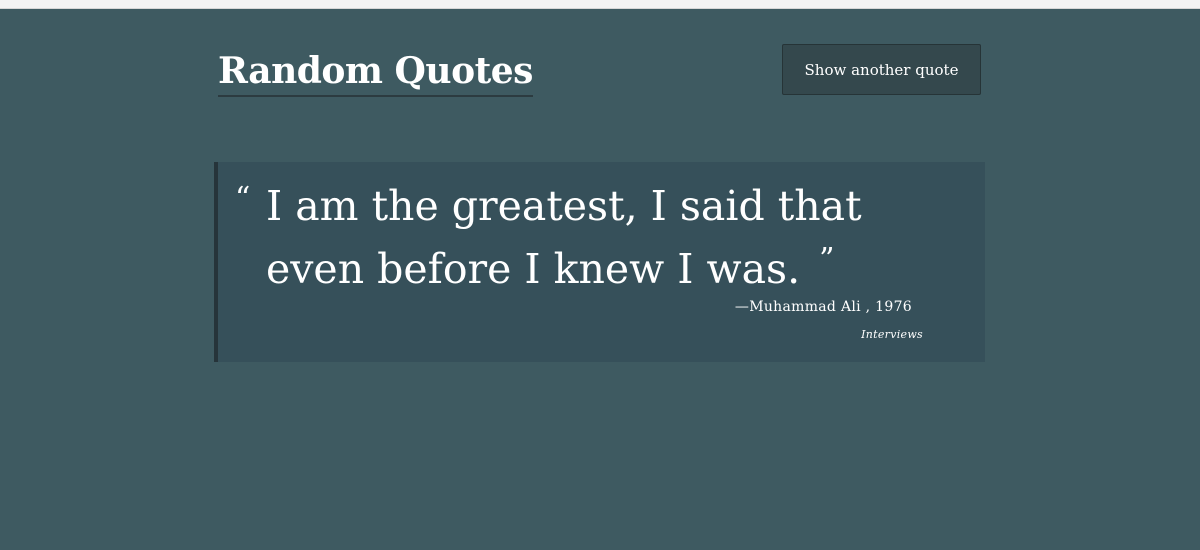 This screenshot has height=550, width=1200. I want to click on close-quote-icon: ”, so click(827, 259).